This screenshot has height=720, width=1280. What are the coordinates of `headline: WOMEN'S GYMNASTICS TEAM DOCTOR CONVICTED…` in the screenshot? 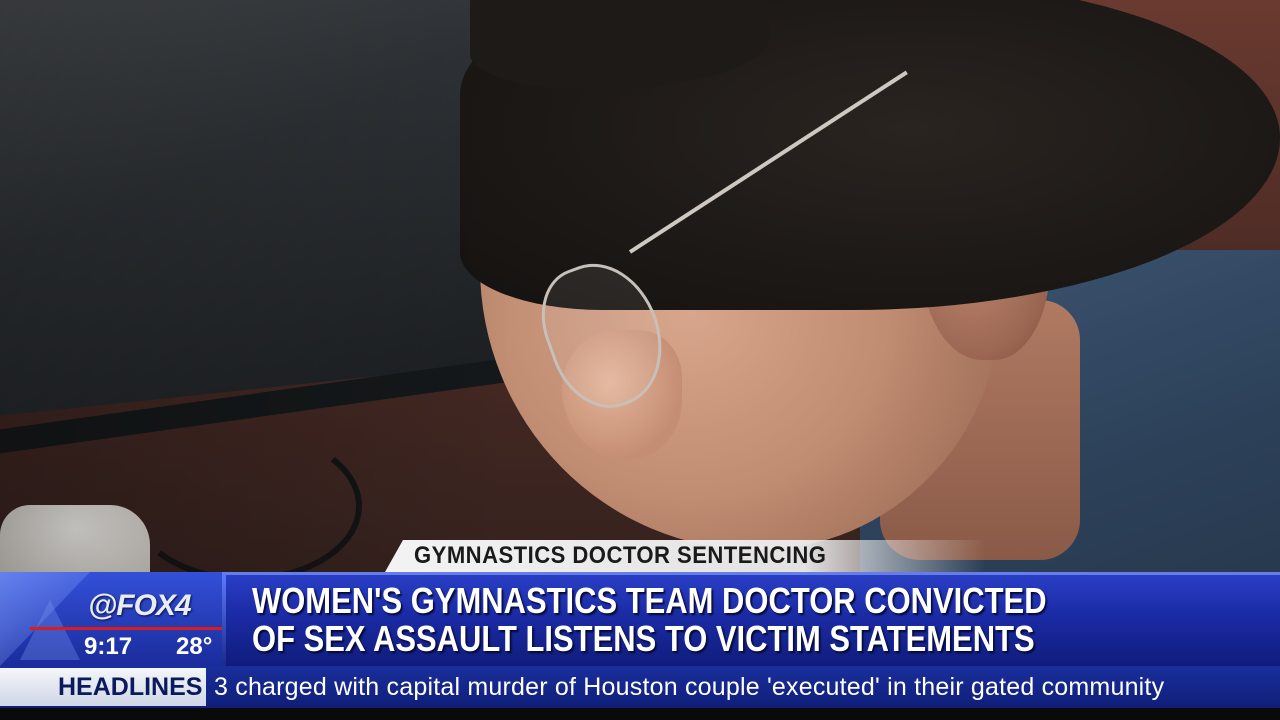 It's located at (682, 620).